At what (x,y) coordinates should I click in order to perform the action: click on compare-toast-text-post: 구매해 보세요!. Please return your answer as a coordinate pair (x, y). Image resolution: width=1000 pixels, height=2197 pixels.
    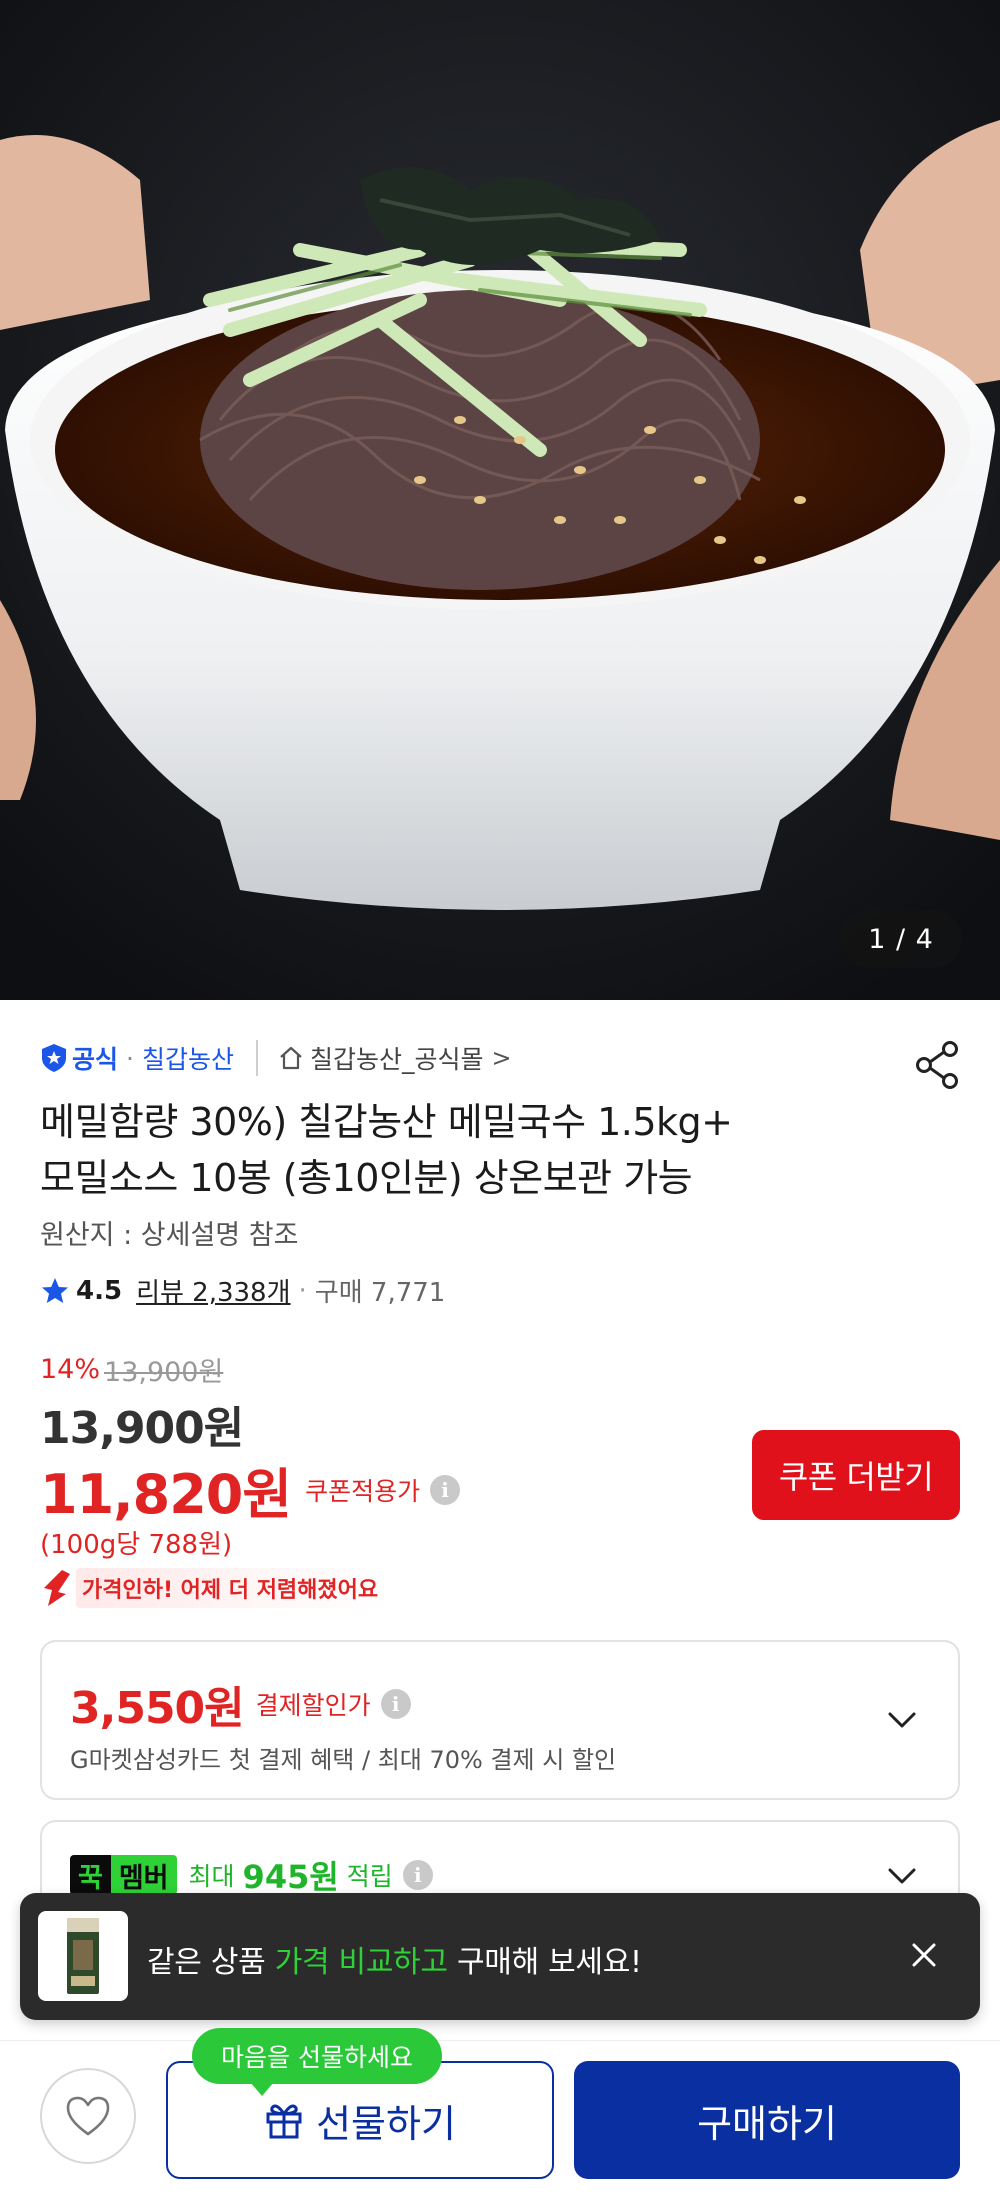
    Looking at the image, I should click on (544, 1962).